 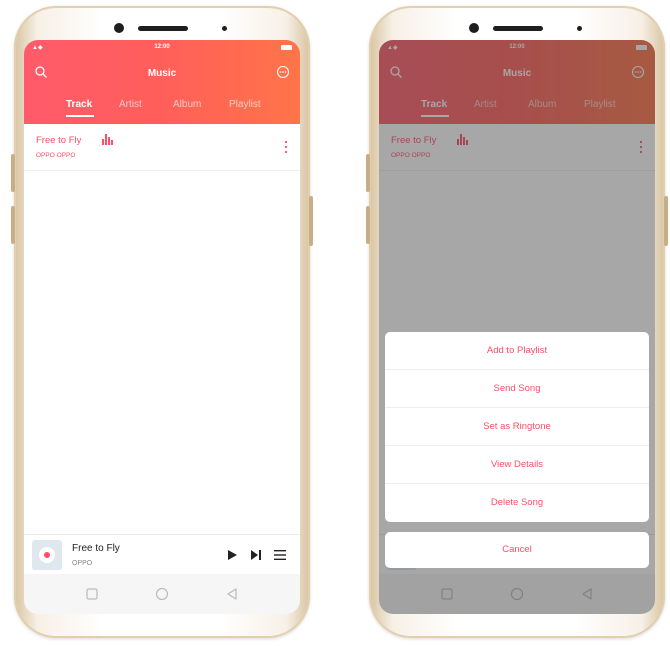 I want to click on mini-player: Free to Fly OPPO, so click(x=162, y=554).